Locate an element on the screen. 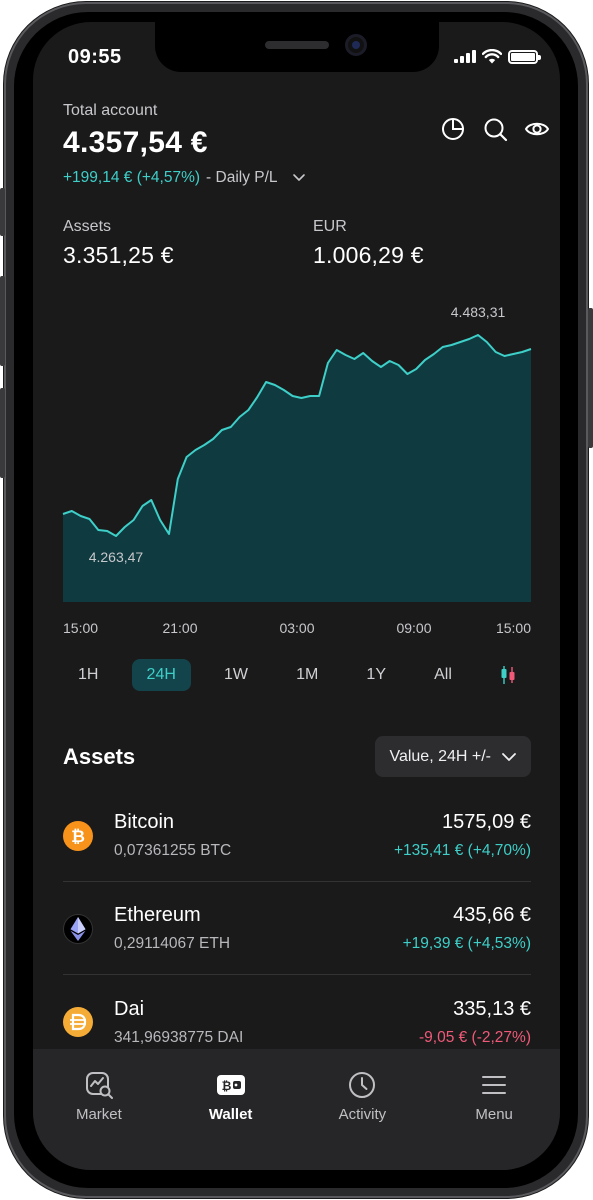  action-button is located at coordinates (2, 212).